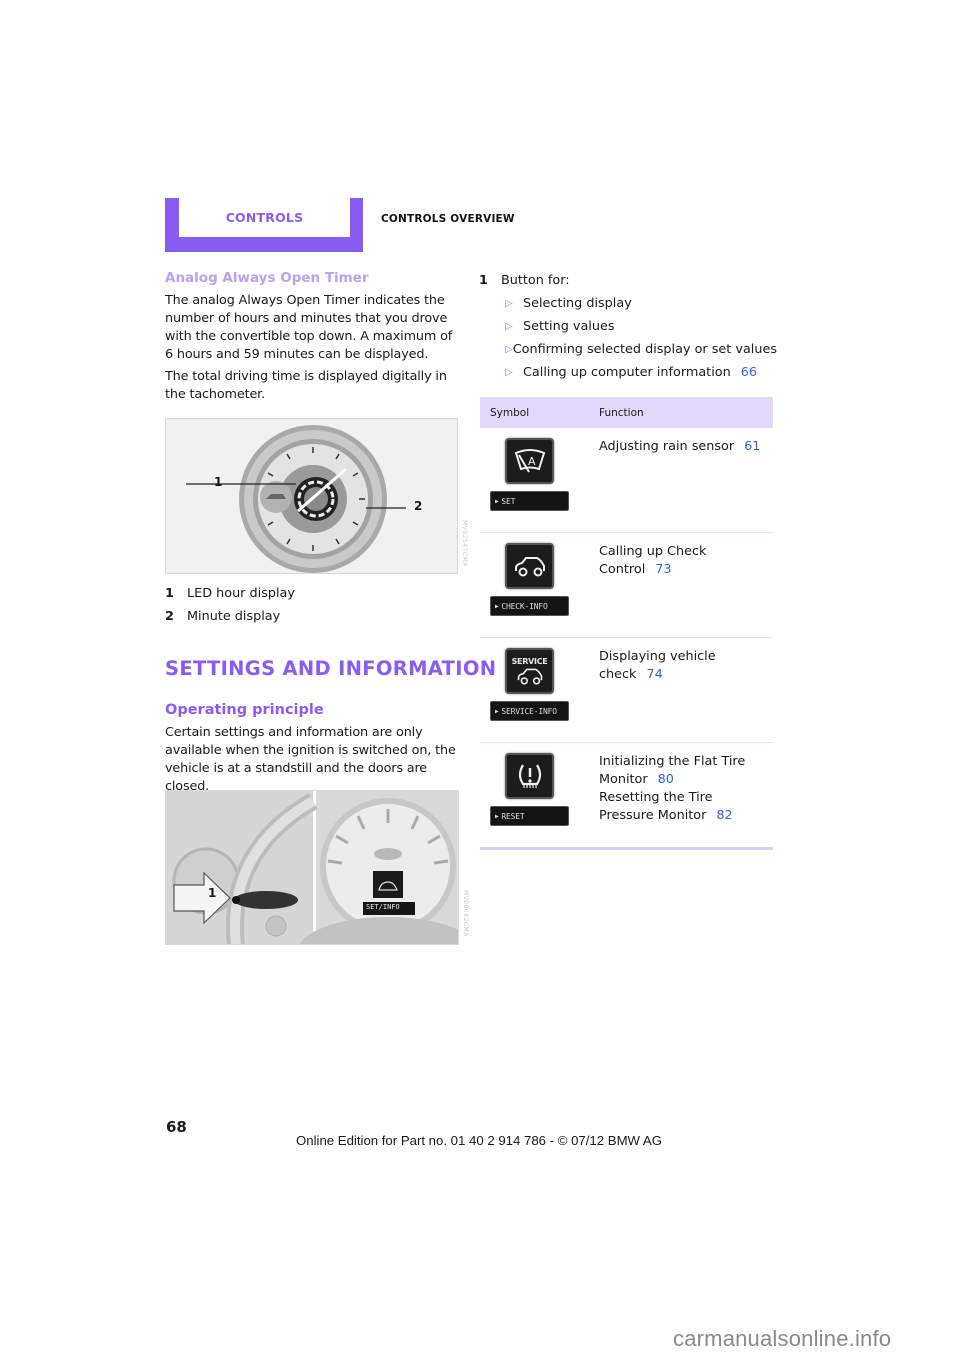 This screenshot has height=1358, width=960. Describe the element at coordinates (626, 480) in the screenshot. I see `table-row: A ▶ SET Adjusting rain sensor 61` at that location.